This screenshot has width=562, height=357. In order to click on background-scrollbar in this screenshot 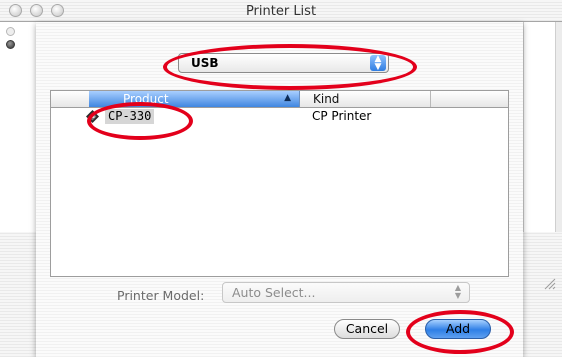, I will do `click(558, 127)`.